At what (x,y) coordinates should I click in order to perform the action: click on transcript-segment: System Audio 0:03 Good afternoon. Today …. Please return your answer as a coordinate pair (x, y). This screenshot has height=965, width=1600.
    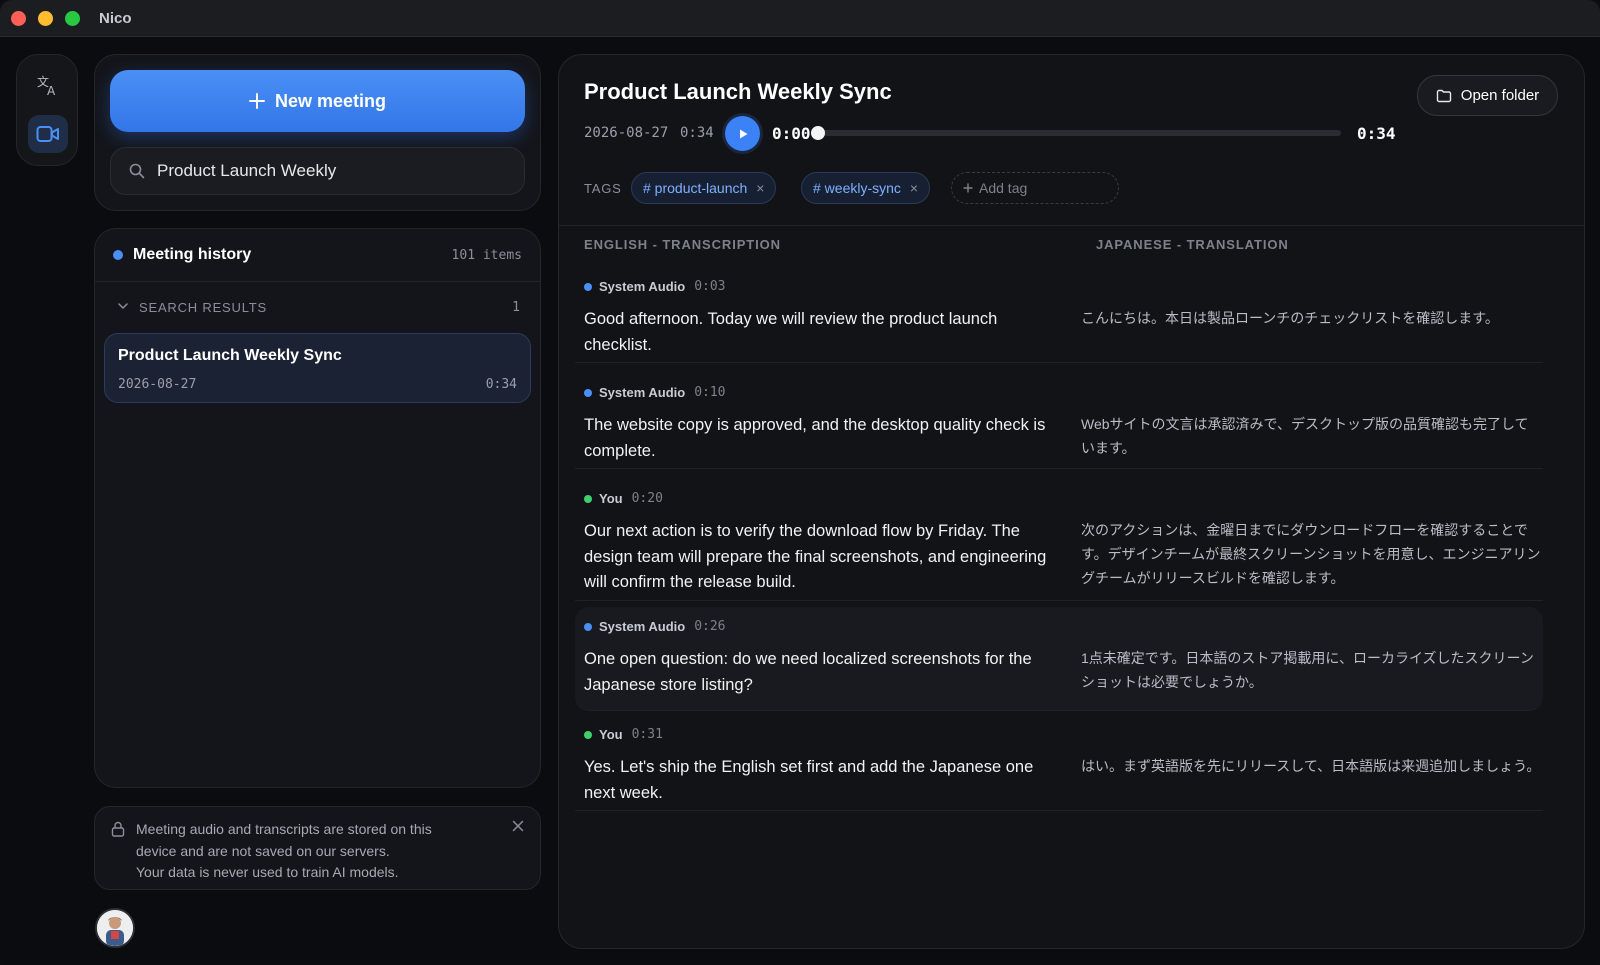
    Looking at the image, I should click on (1059, 315).